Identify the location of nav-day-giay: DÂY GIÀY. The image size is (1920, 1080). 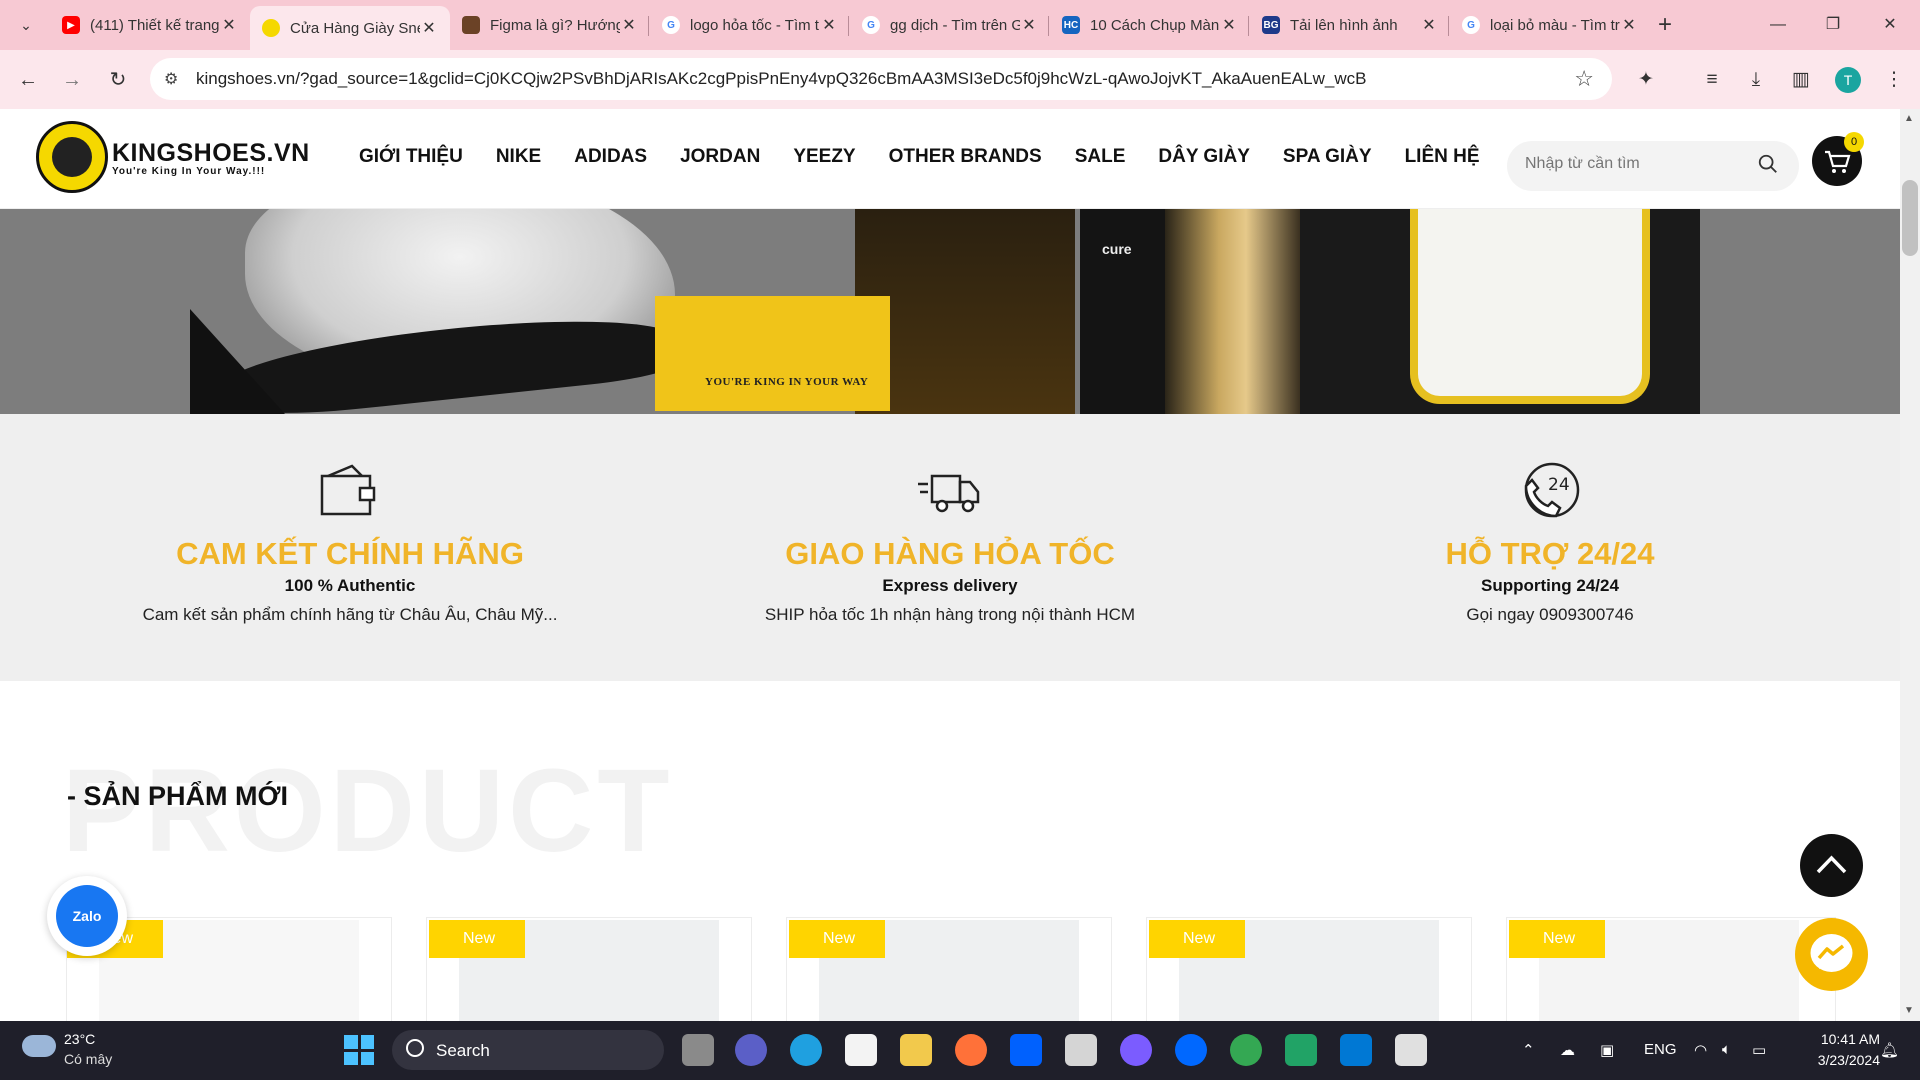
(1204, 157).